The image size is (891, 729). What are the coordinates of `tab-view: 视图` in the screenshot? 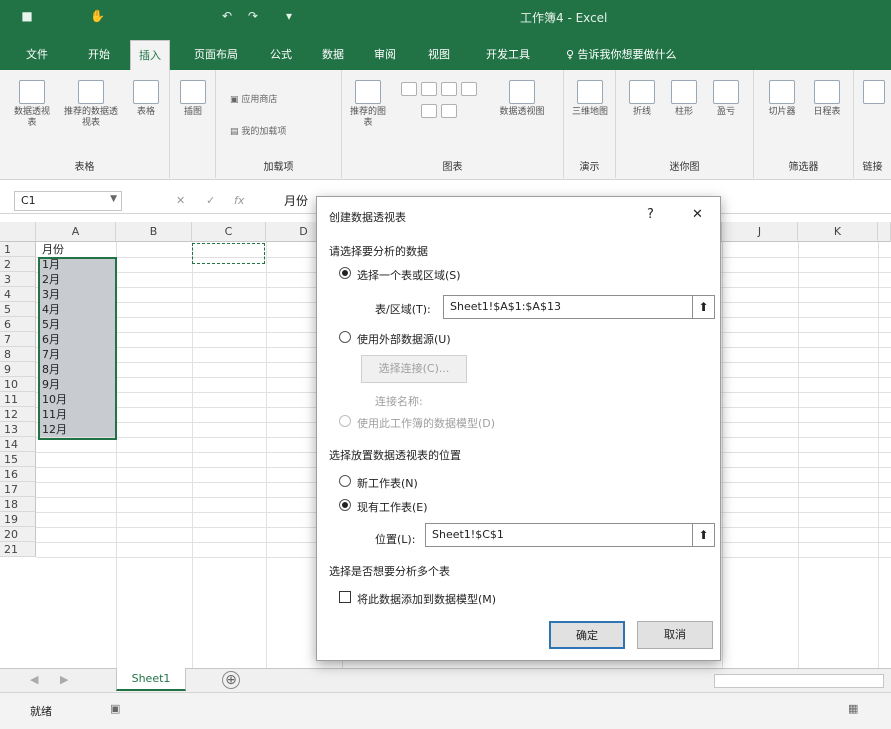 It's located at (439, 54).